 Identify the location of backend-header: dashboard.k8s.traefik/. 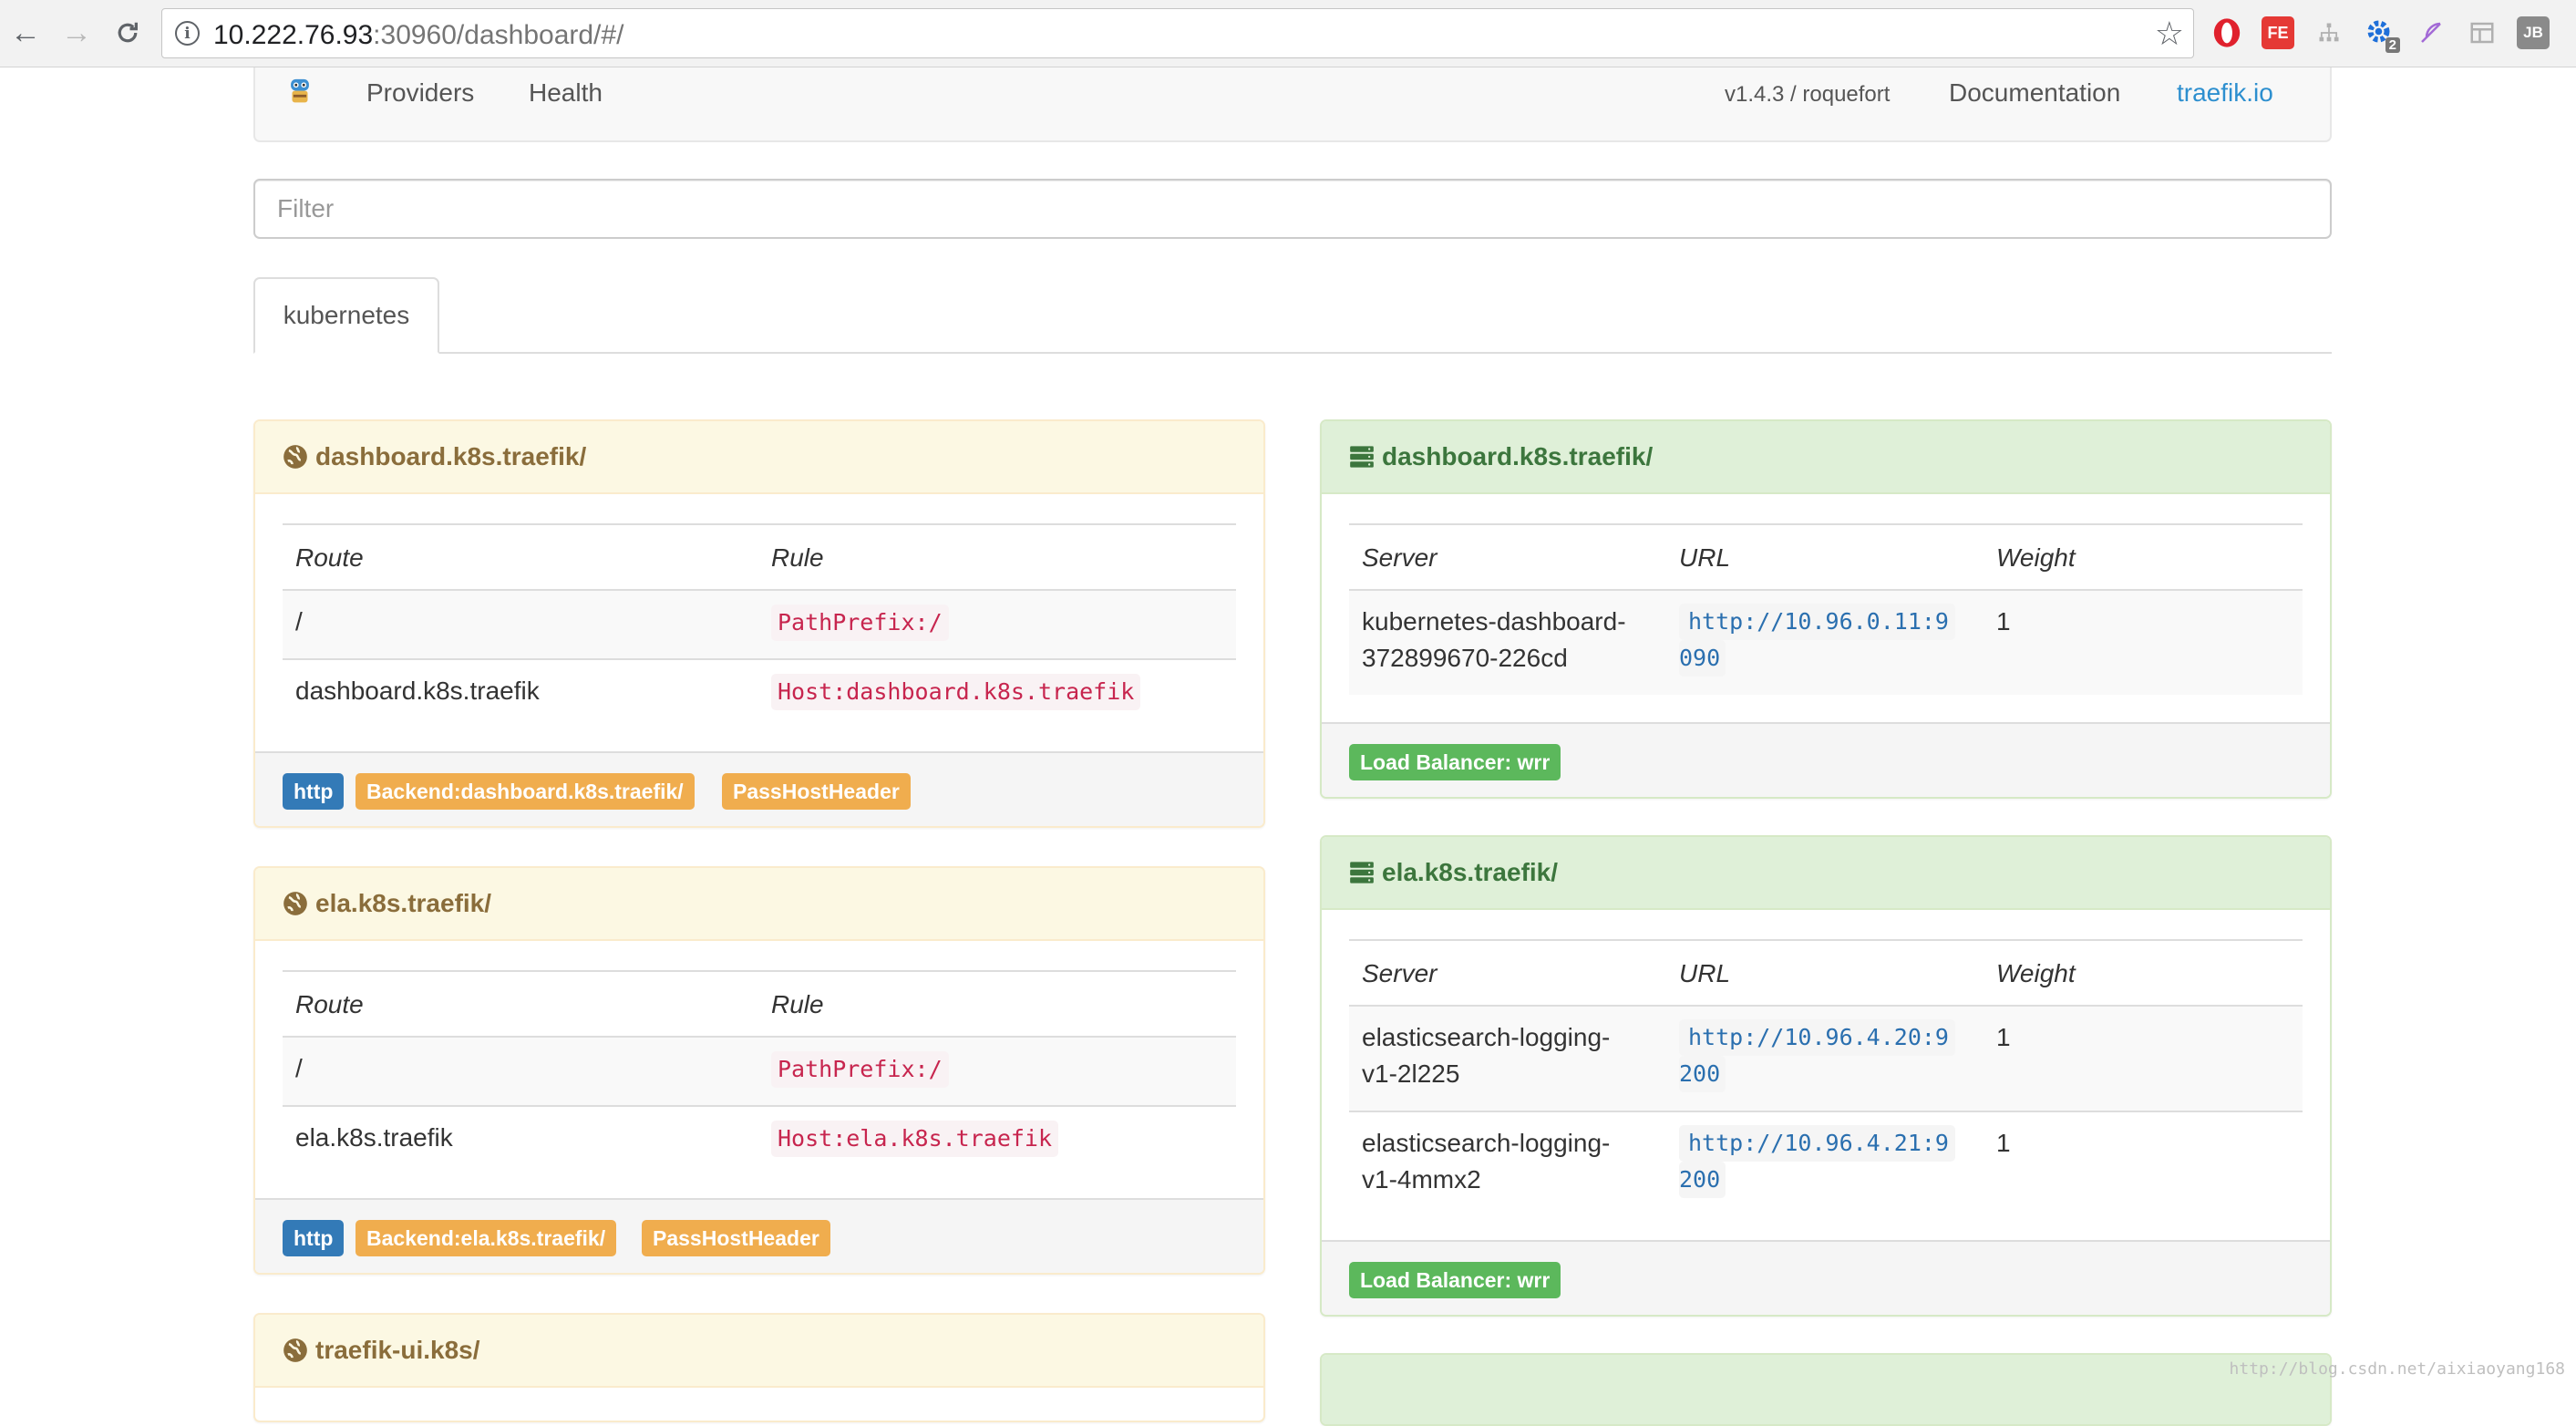
(1826, 457).